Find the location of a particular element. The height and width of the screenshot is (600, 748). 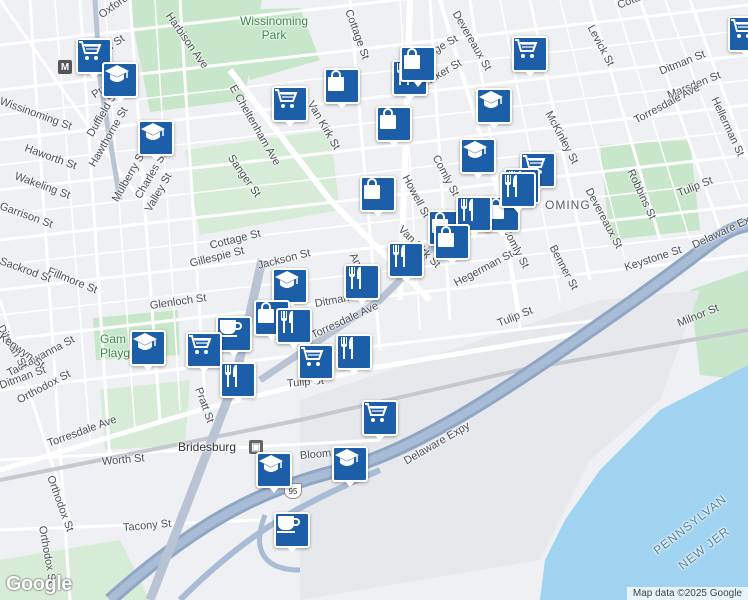

playground-label-line: Playgr is located at coordinates (117, 353).